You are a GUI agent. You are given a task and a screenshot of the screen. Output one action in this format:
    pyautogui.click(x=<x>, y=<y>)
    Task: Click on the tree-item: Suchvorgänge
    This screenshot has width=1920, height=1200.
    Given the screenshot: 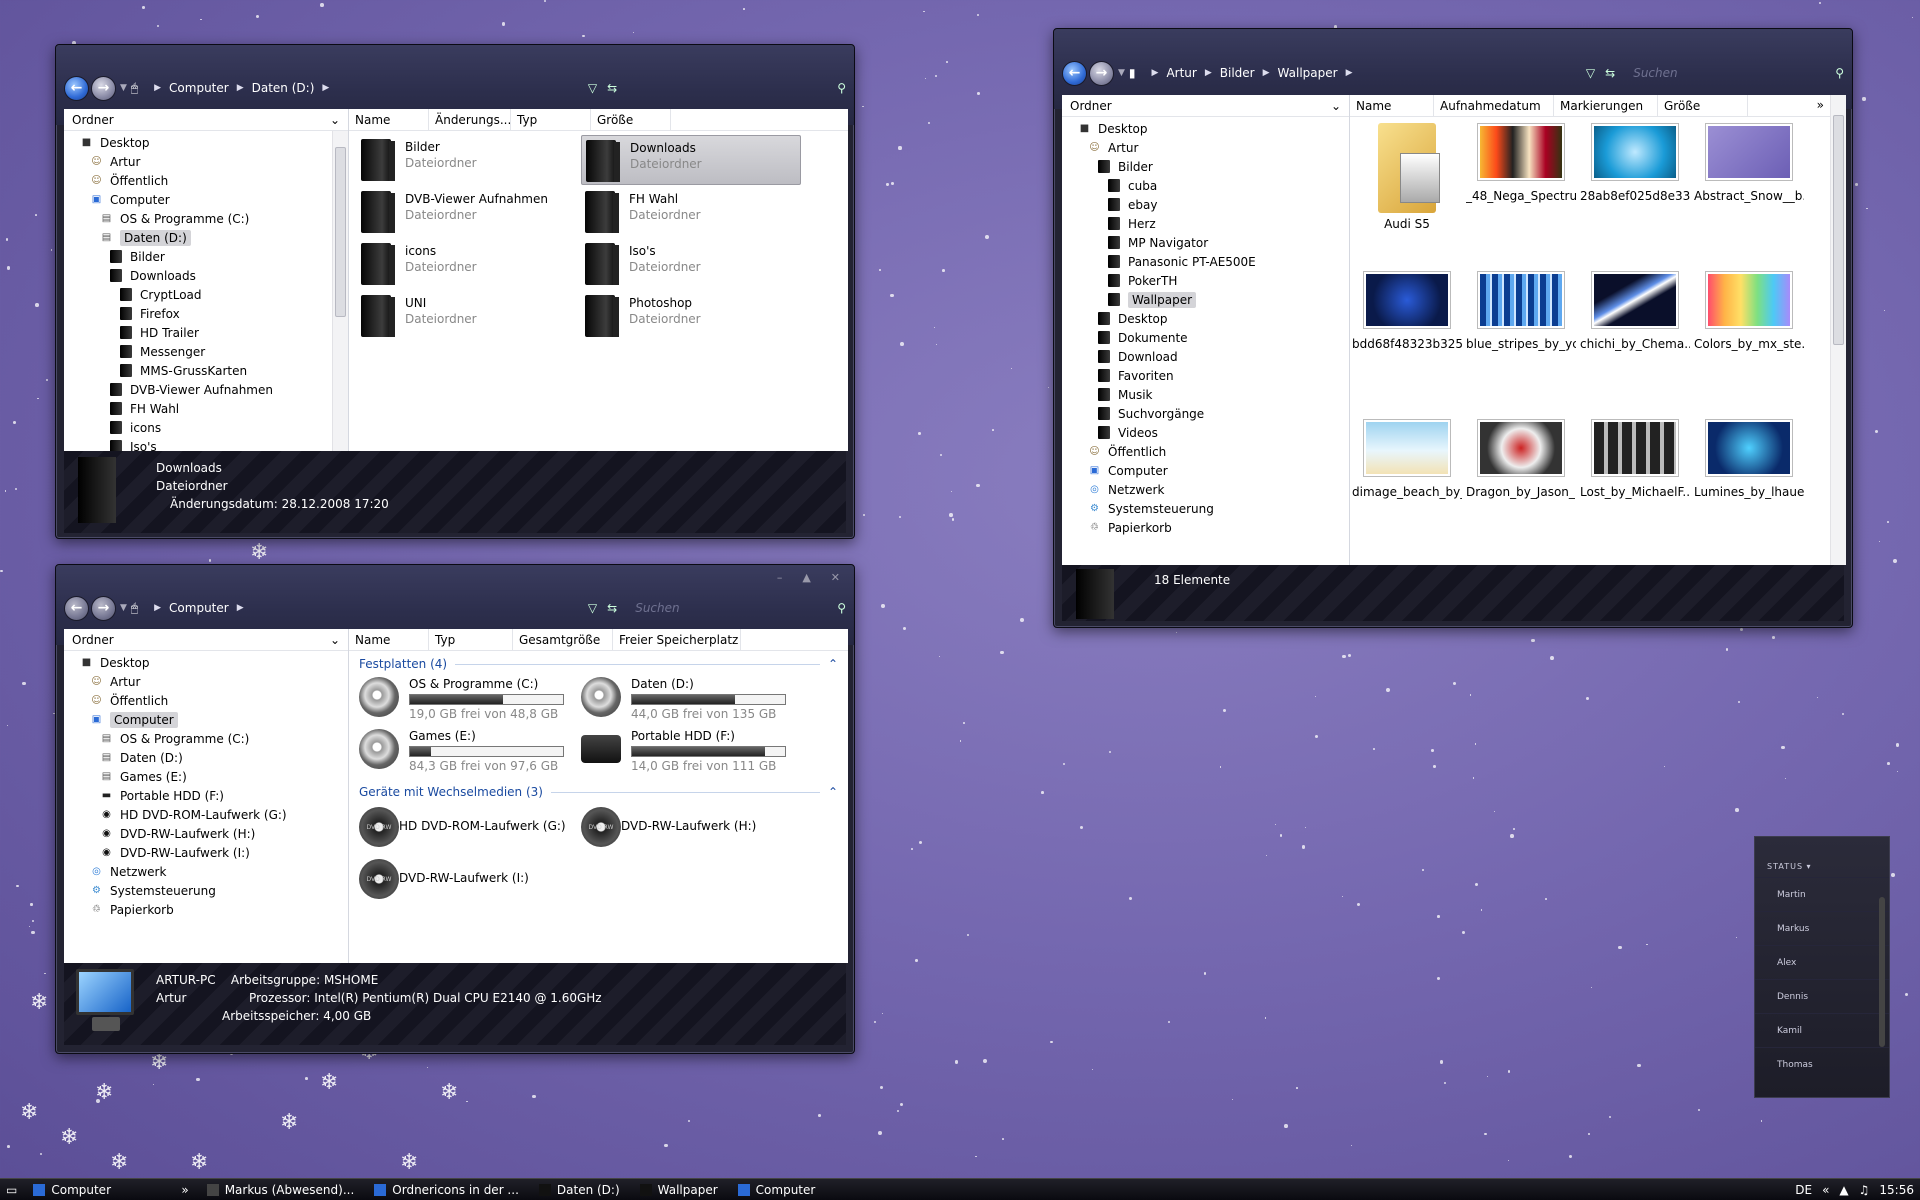 What is the action you would take?
    pyautogui.click(x=1205, y=413)
    